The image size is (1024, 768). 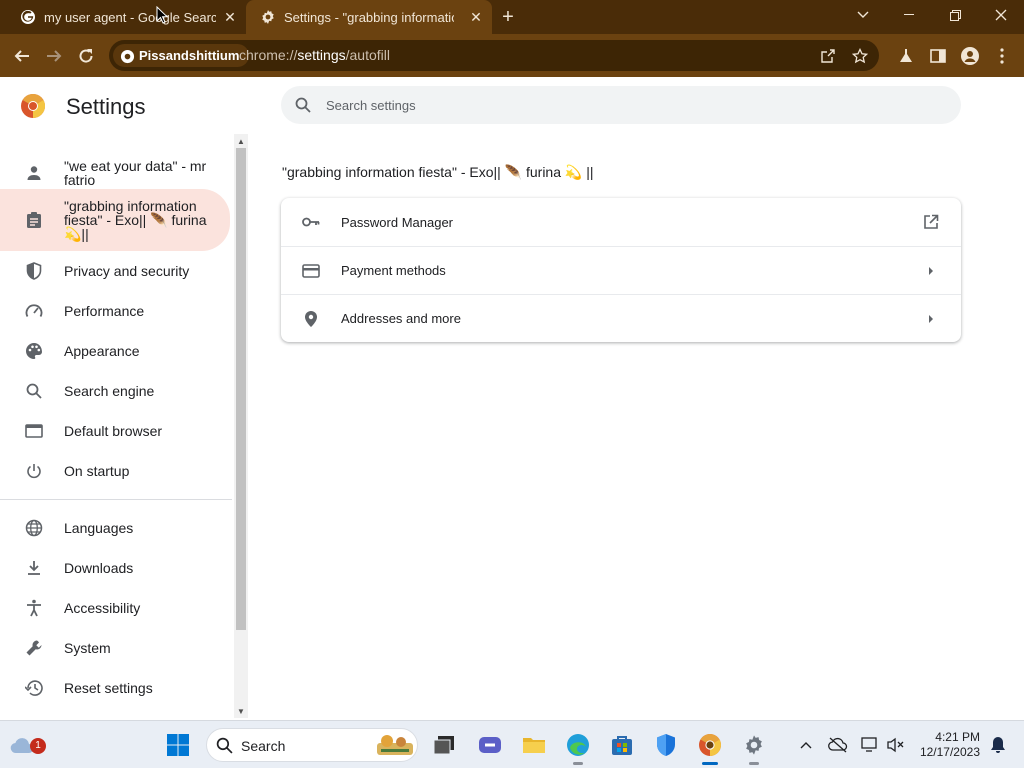 I want to click on sidebar-item-languages: Languages, so click(x=115, y=528).